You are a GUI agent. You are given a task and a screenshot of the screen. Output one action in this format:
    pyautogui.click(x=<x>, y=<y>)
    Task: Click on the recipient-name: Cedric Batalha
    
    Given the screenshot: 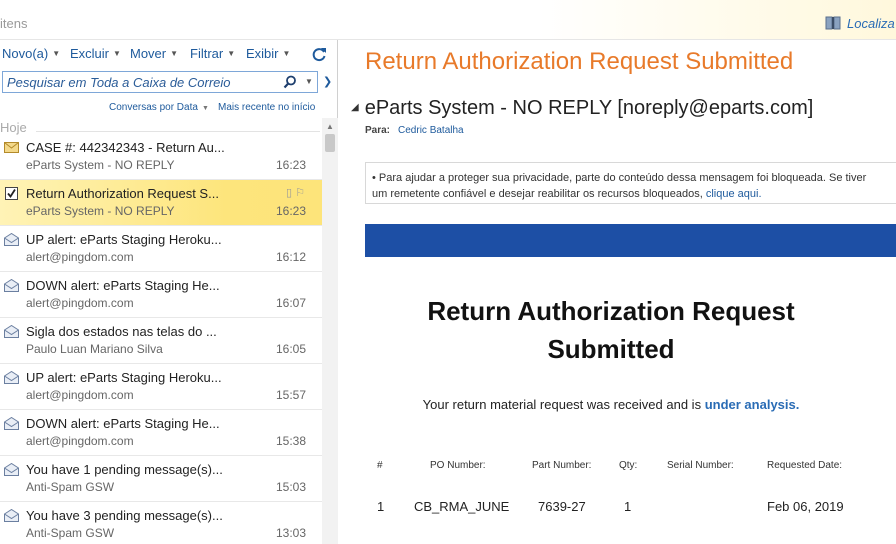 What is the action you would take?
    pyautogui.click(x=431, y=130)
    